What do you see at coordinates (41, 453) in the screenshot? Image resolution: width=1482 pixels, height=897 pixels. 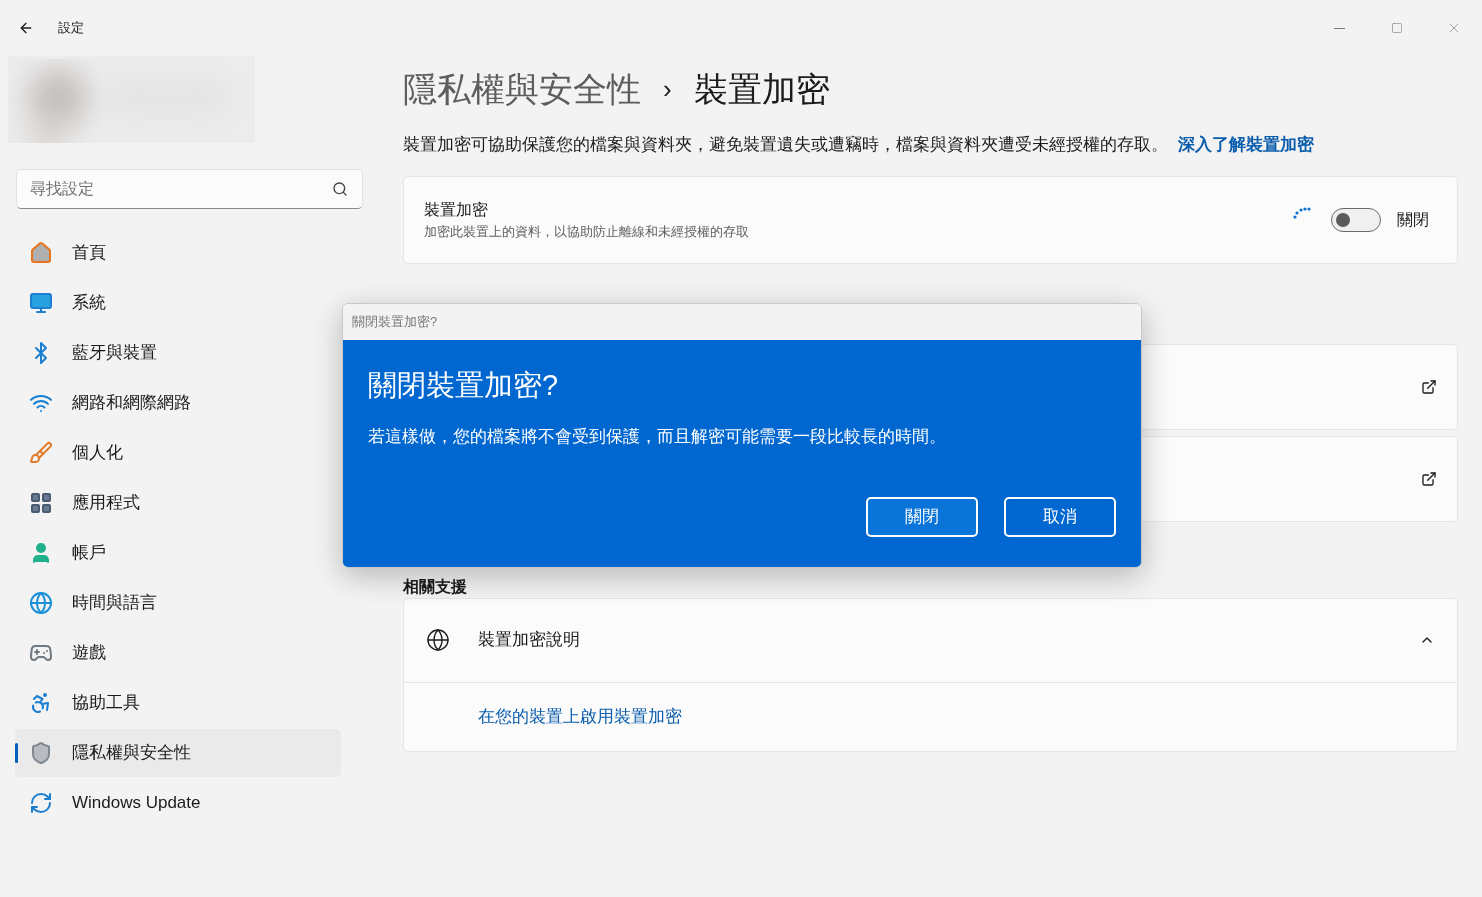 I see `brush-icon` at bounding box center [41, 453].